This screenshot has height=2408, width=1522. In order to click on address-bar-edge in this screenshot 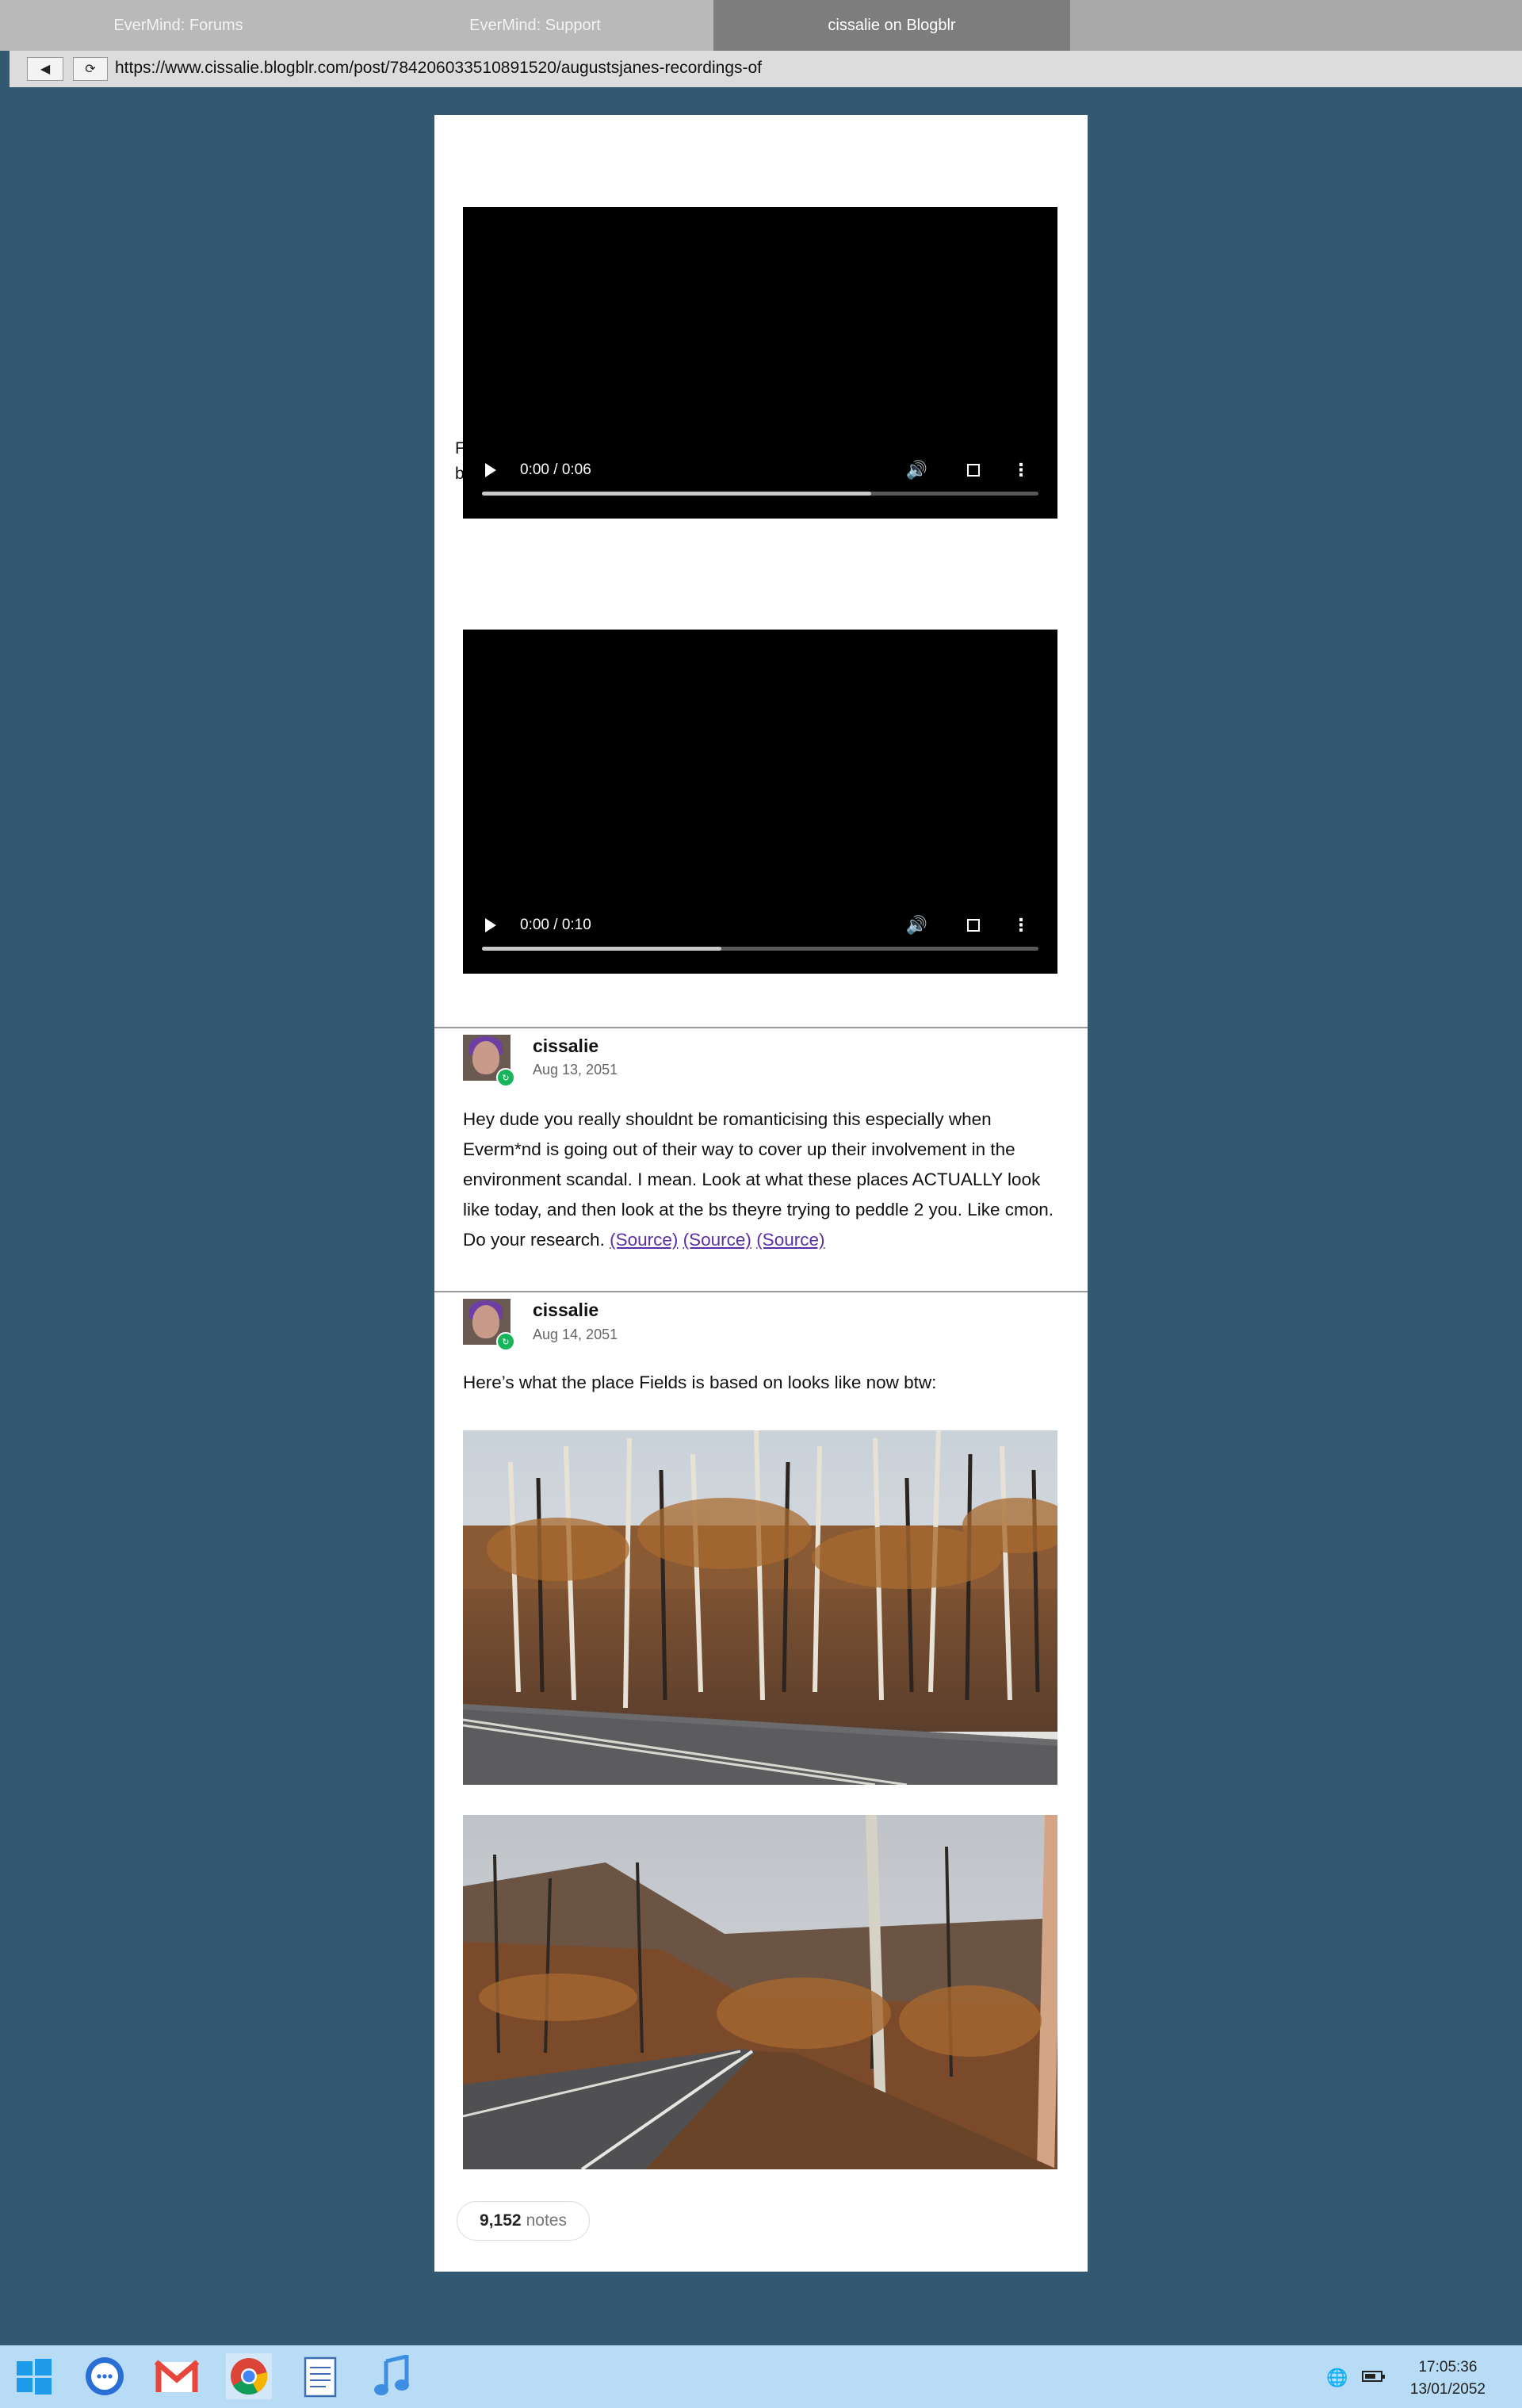, I will do `click(5, 69)`.